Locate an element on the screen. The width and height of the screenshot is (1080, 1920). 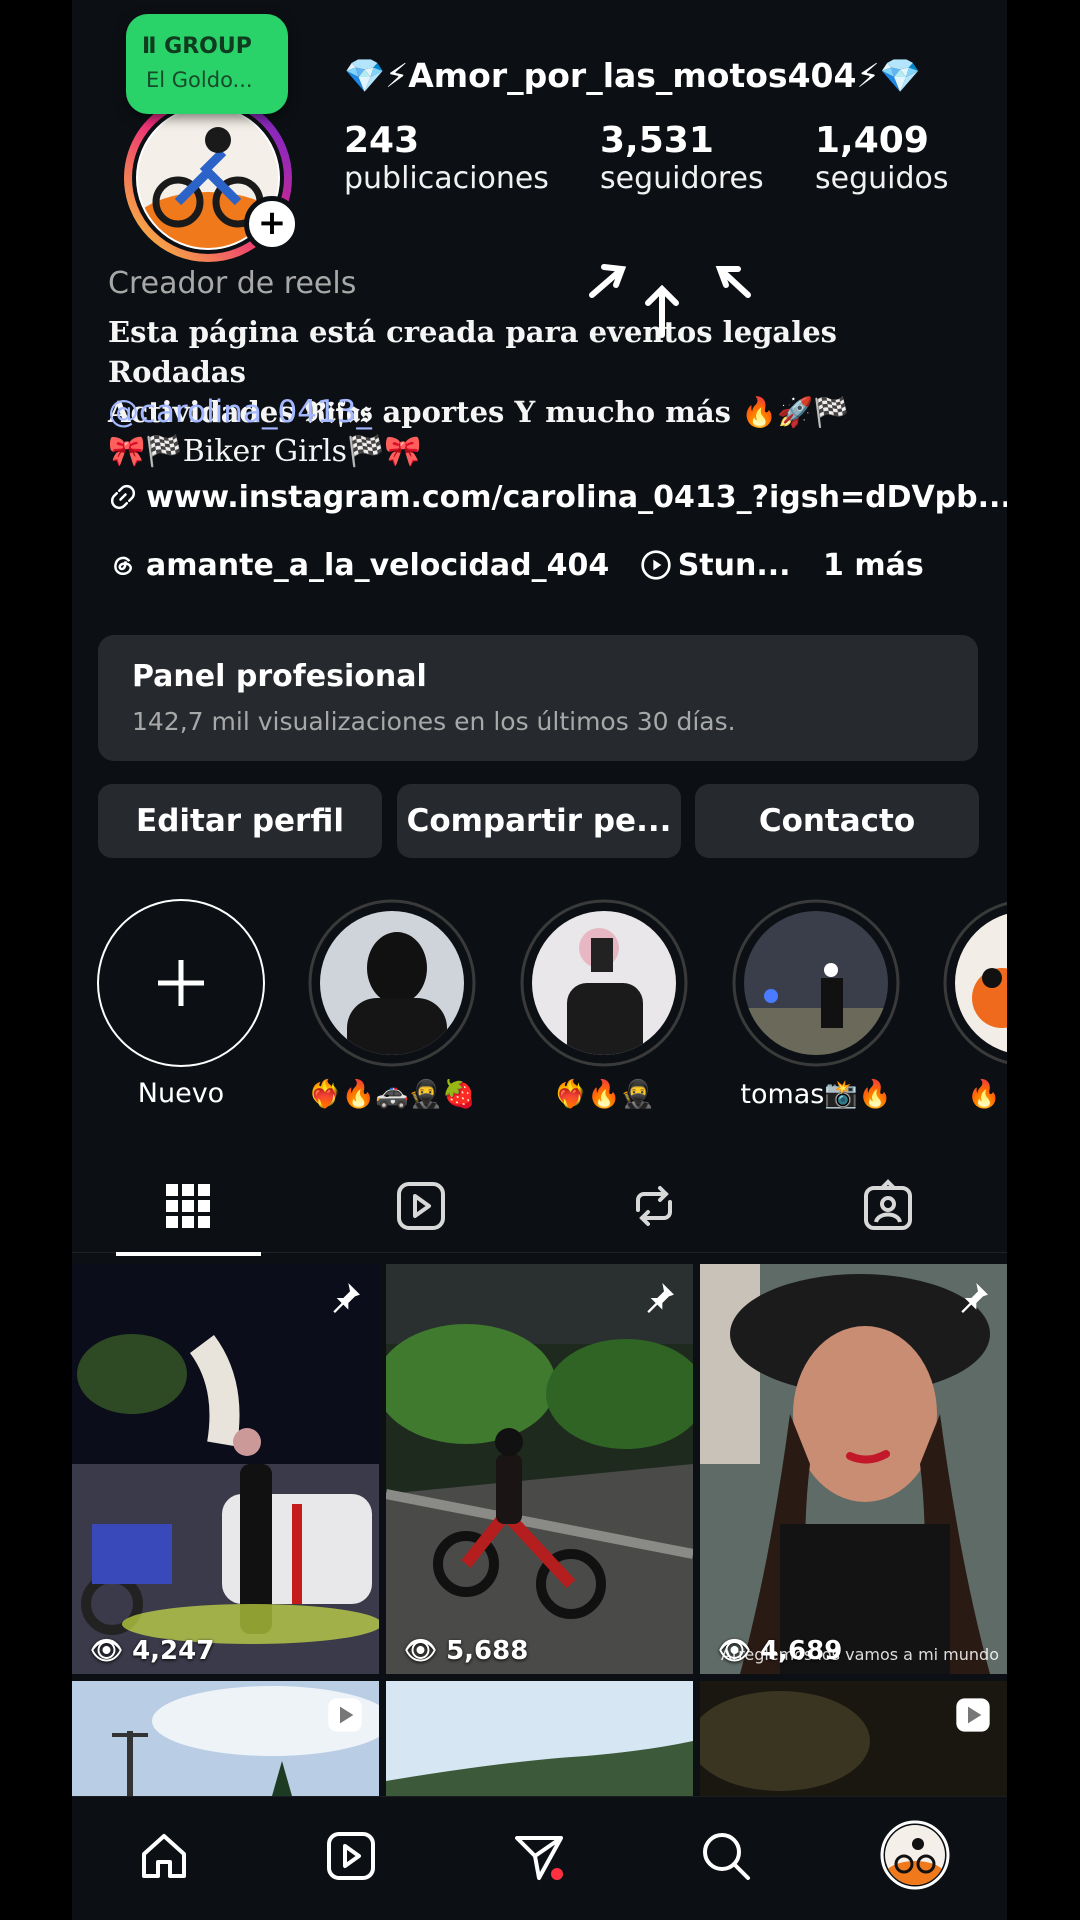
post-image-night-car-motorcycle is located at coordinates (225, 1469).